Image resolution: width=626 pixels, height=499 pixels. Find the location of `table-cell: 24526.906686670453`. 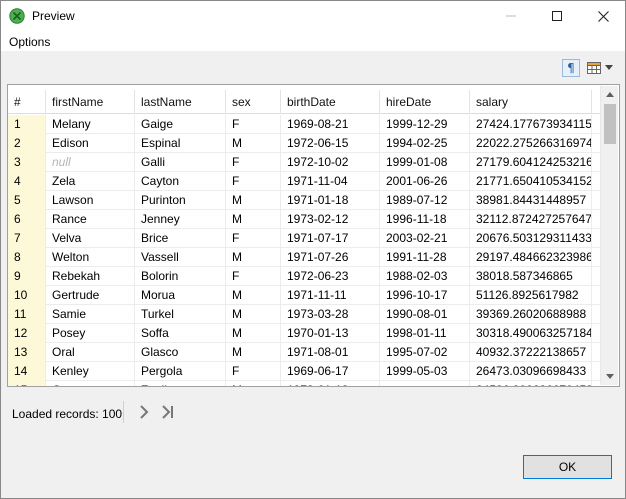

table-cell: 24526.906686670453 is located at coordinates (531, 383).